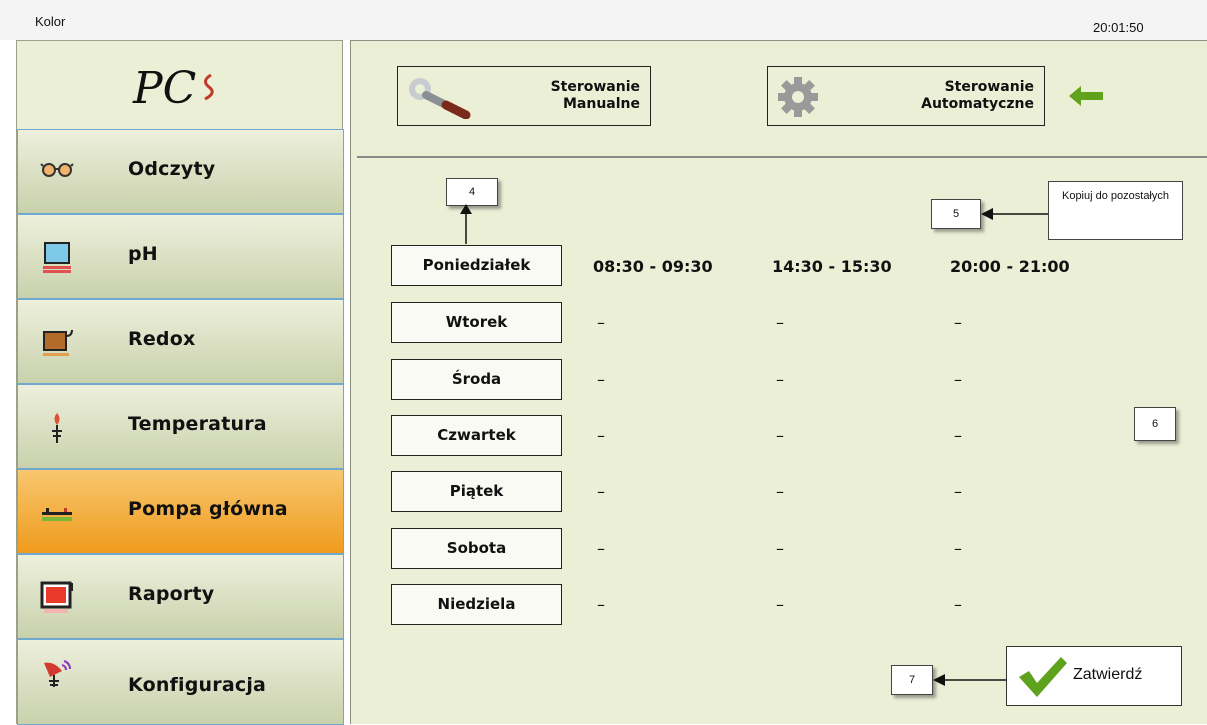  I want to click on day-button-niedziela: Niedziela, so click(476, 604).